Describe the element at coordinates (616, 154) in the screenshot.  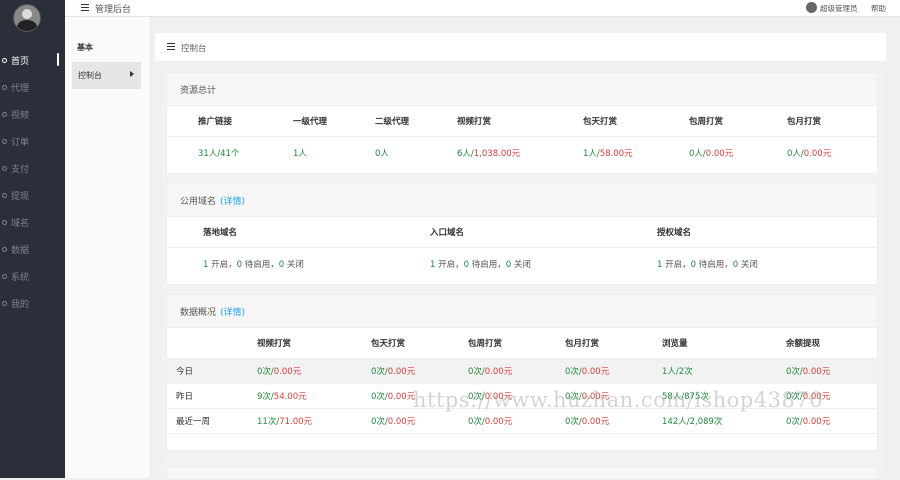
I see `cell-amount: 58.00元` at that location.